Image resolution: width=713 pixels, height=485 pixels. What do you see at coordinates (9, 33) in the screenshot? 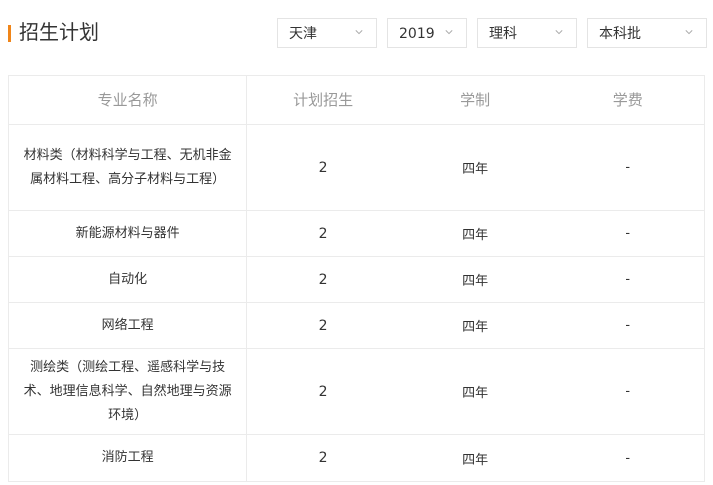
I see `title-accent-bar` at bounding box center [9, 33].